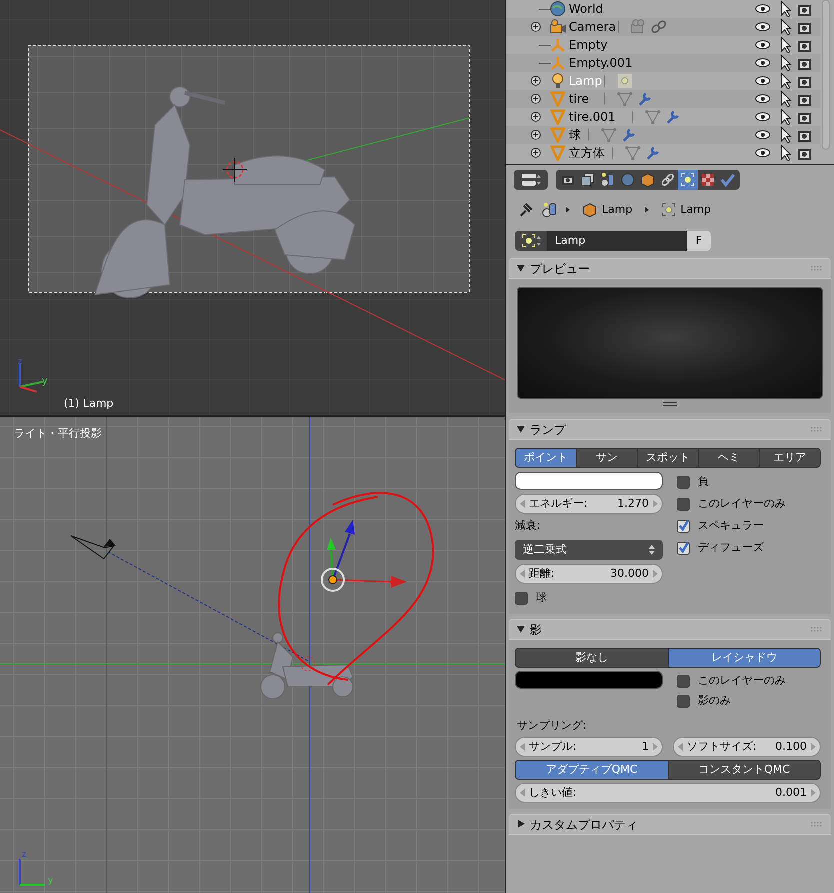 The height and width of the screenshot is (893, 834). Describe the element at coordinates (550, 210) in the screenshot. I see `scene-icon` at that location.